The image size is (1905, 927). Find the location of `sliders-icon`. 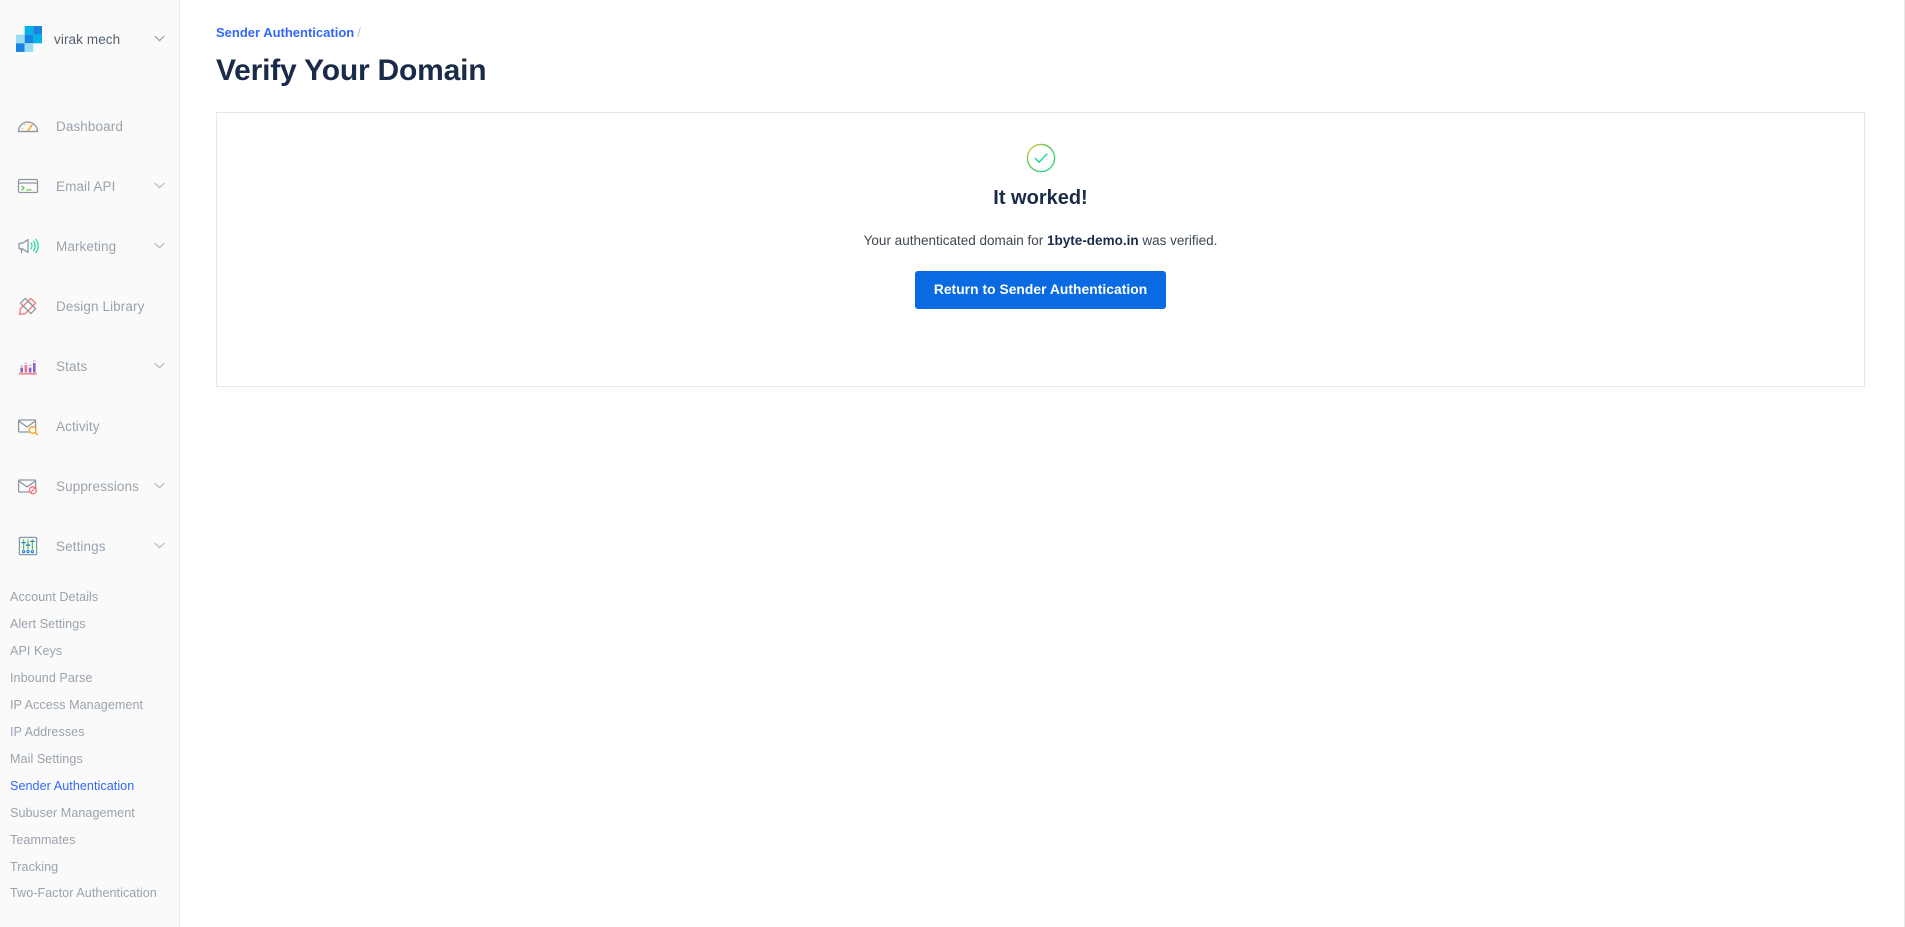

sliders-icon is located at coordinates (28, 546).